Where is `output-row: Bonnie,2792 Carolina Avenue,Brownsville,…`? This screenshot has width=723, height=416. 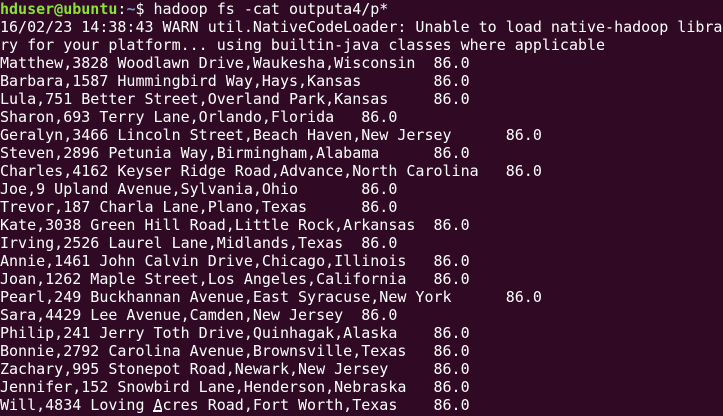
output-row: Bonnie,2792 Carolina Avenue,Brownsville,… is located at coordinates (235, 351).